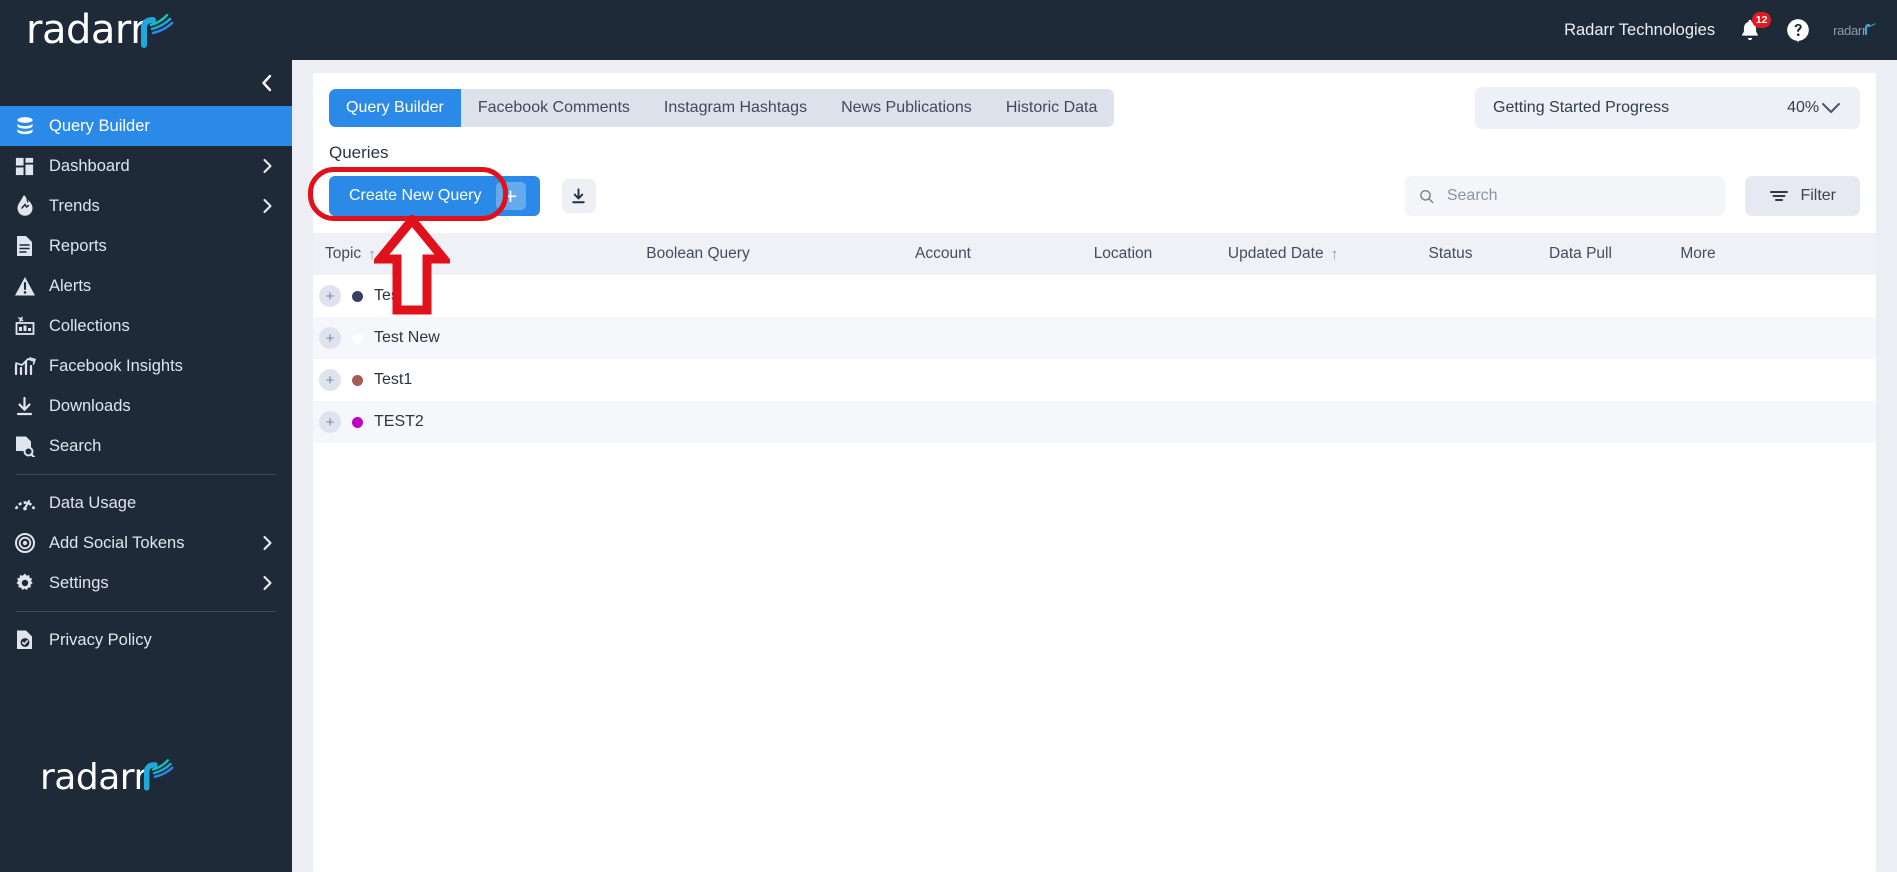 This screenshot has height=872, width=1897. I want to click on org-name: Radarr Technologies, so click(1640, 29).